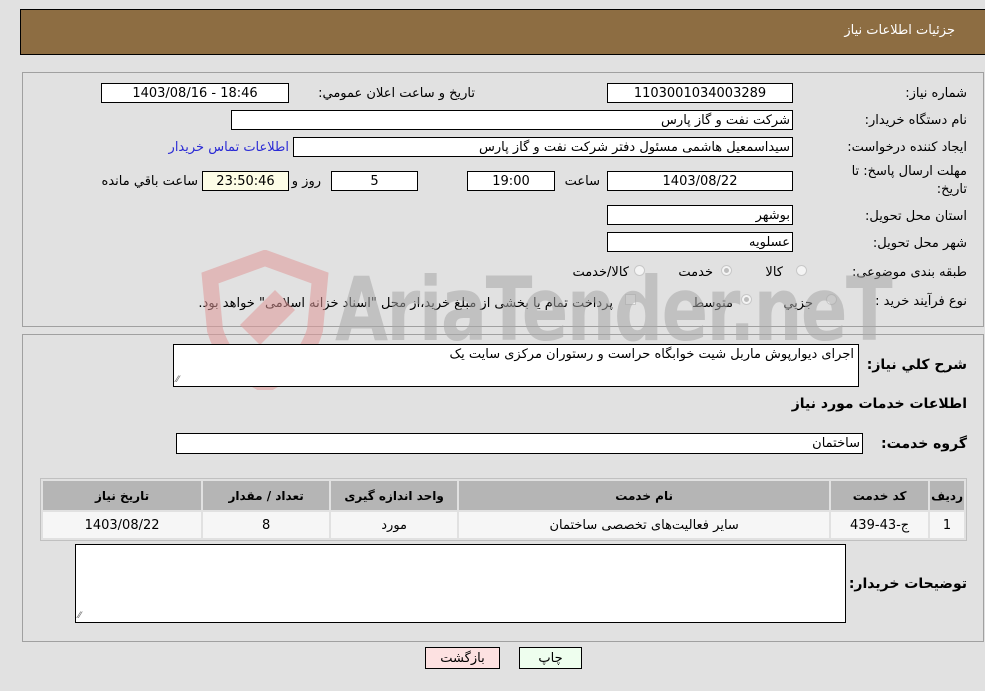 Image resolution: width=985 pixels, height=691 pixels. What do you see at coordinates (951, 189) in the screenshot?
I see `deadline-label-line2: تاریخ:` at bounding box center [951, 189].